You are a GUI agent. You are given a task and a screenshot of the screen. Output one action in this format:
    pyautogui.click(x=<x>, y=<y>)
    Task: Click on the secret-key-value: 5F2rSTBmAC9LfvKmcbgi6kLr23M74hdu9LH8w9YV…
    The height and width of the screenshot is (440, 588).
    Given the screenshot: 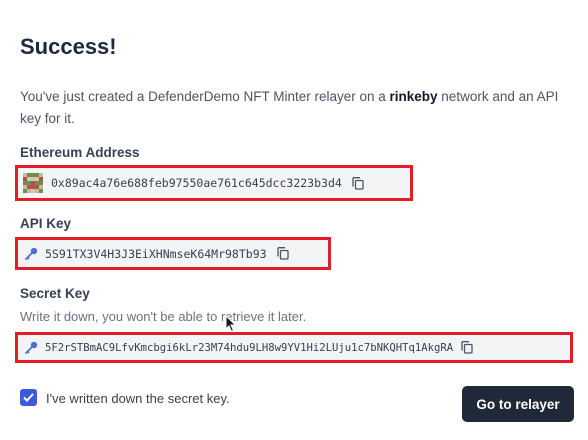 What is the action you would take?
    pyautogui.click(x=249, y=348)
    